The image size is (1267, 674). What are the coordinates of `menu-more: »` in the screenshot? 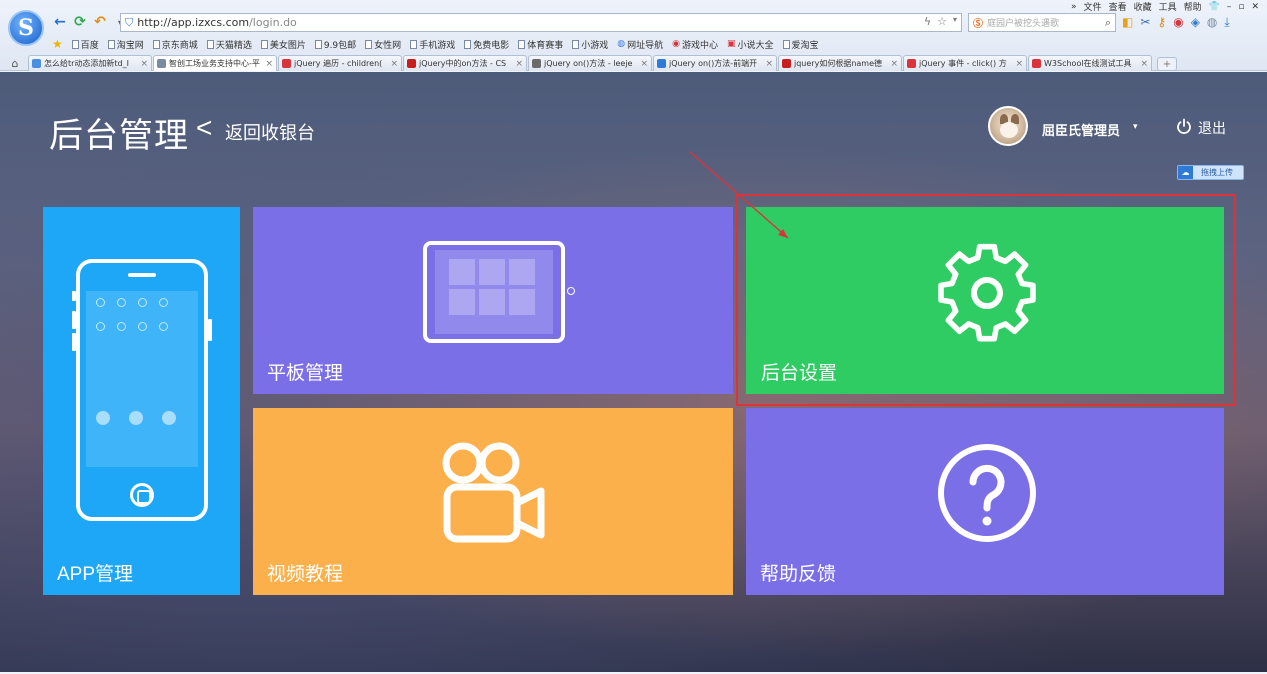 It's located at (1074, 7).